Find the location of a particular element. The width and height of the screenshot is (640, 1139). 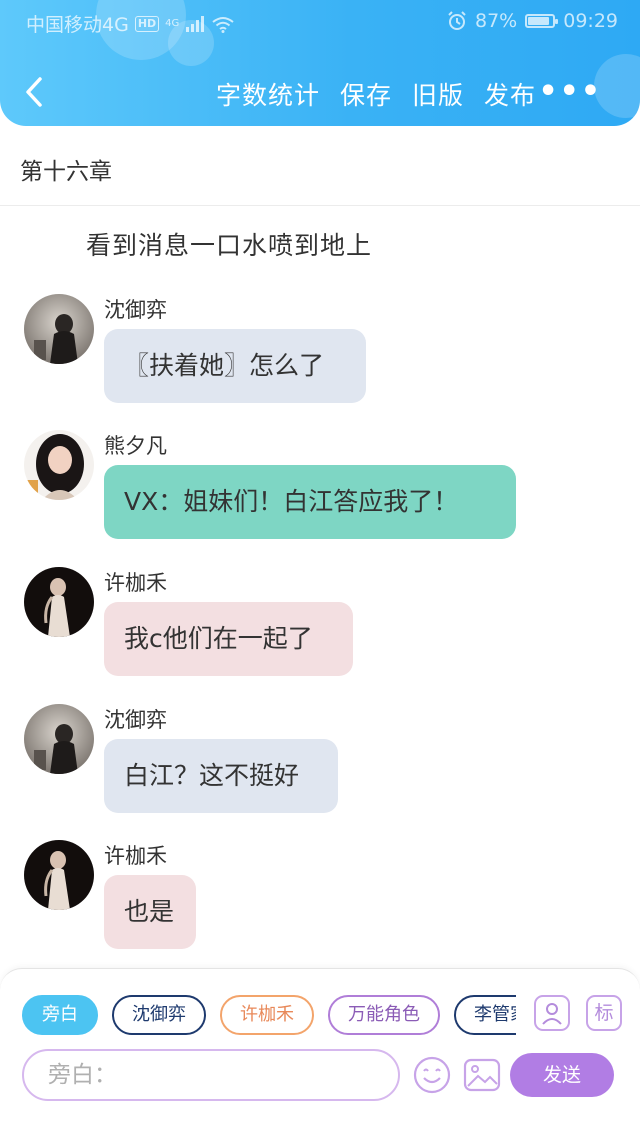

network-type: 4G is located at coordinates (172, 23).